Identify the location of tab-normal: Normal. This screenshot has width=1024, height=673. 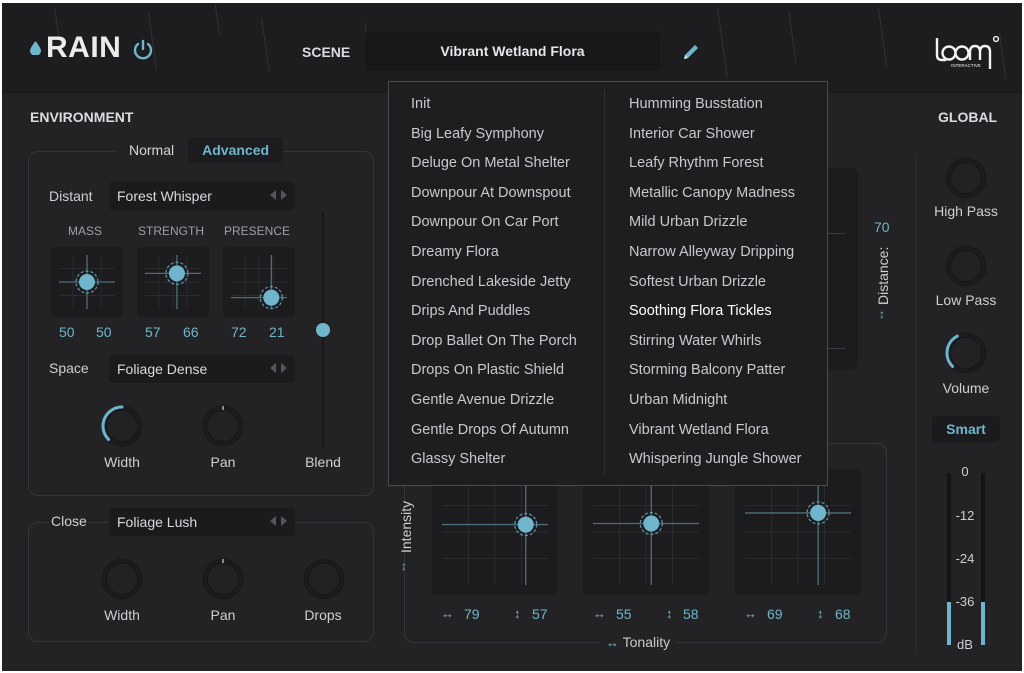
(151, 150).